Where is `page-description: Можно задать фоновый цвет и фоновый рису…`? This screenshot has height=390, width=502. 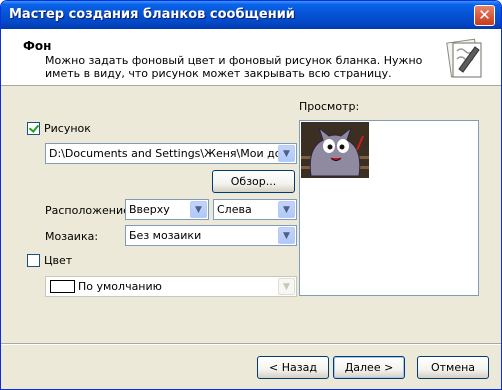
page-description: Можно задать фоновый цвет и фоновый рису… is located at coordinates (234, 67).